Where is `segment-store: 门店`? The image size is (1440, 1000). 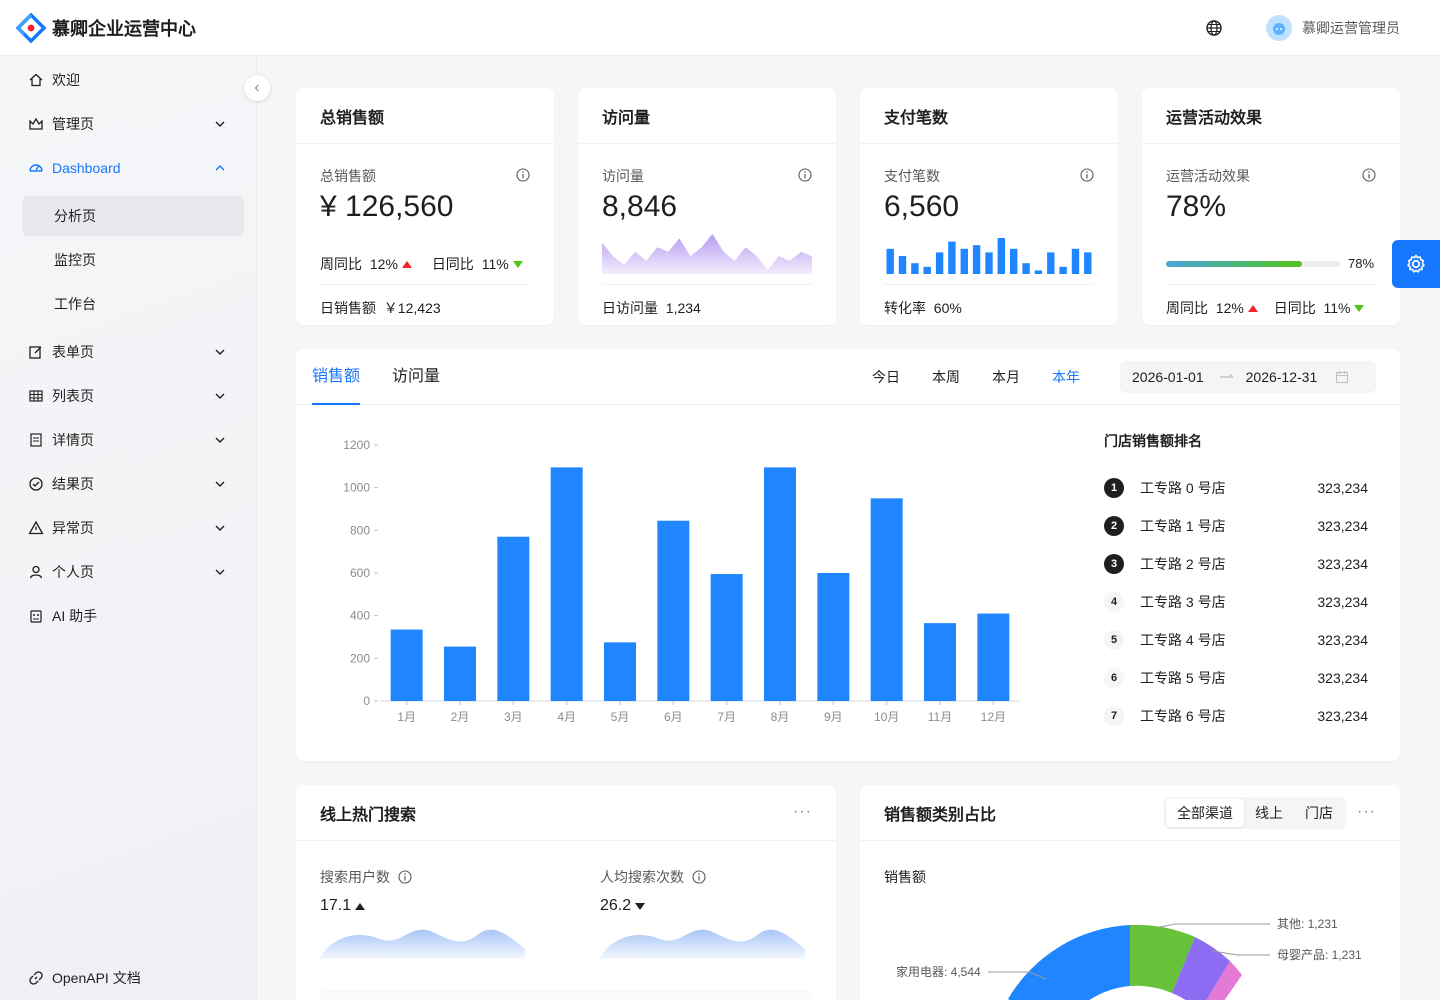 segment-store: 门店 is located at coordinates (1319, 813).